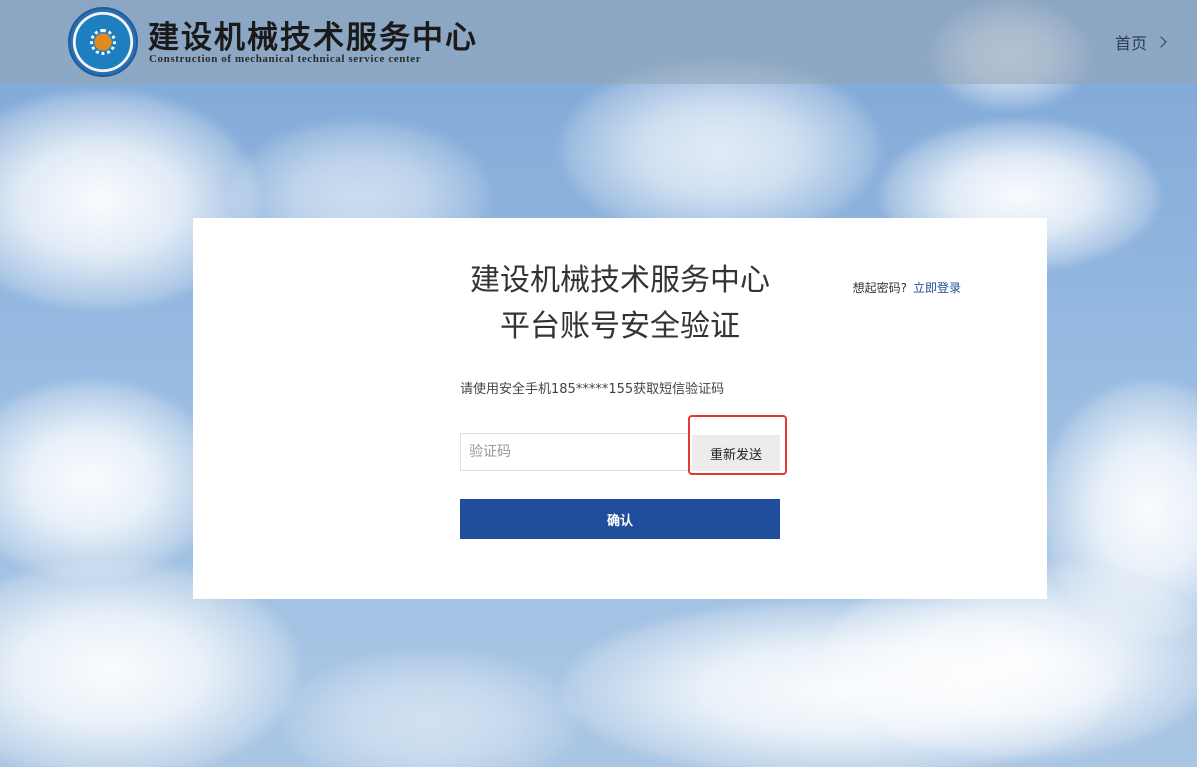  Describe the element at coordinates (620, 326) in the screenshot. I see `card-title-line2: 平台账号安全验证` at that location.